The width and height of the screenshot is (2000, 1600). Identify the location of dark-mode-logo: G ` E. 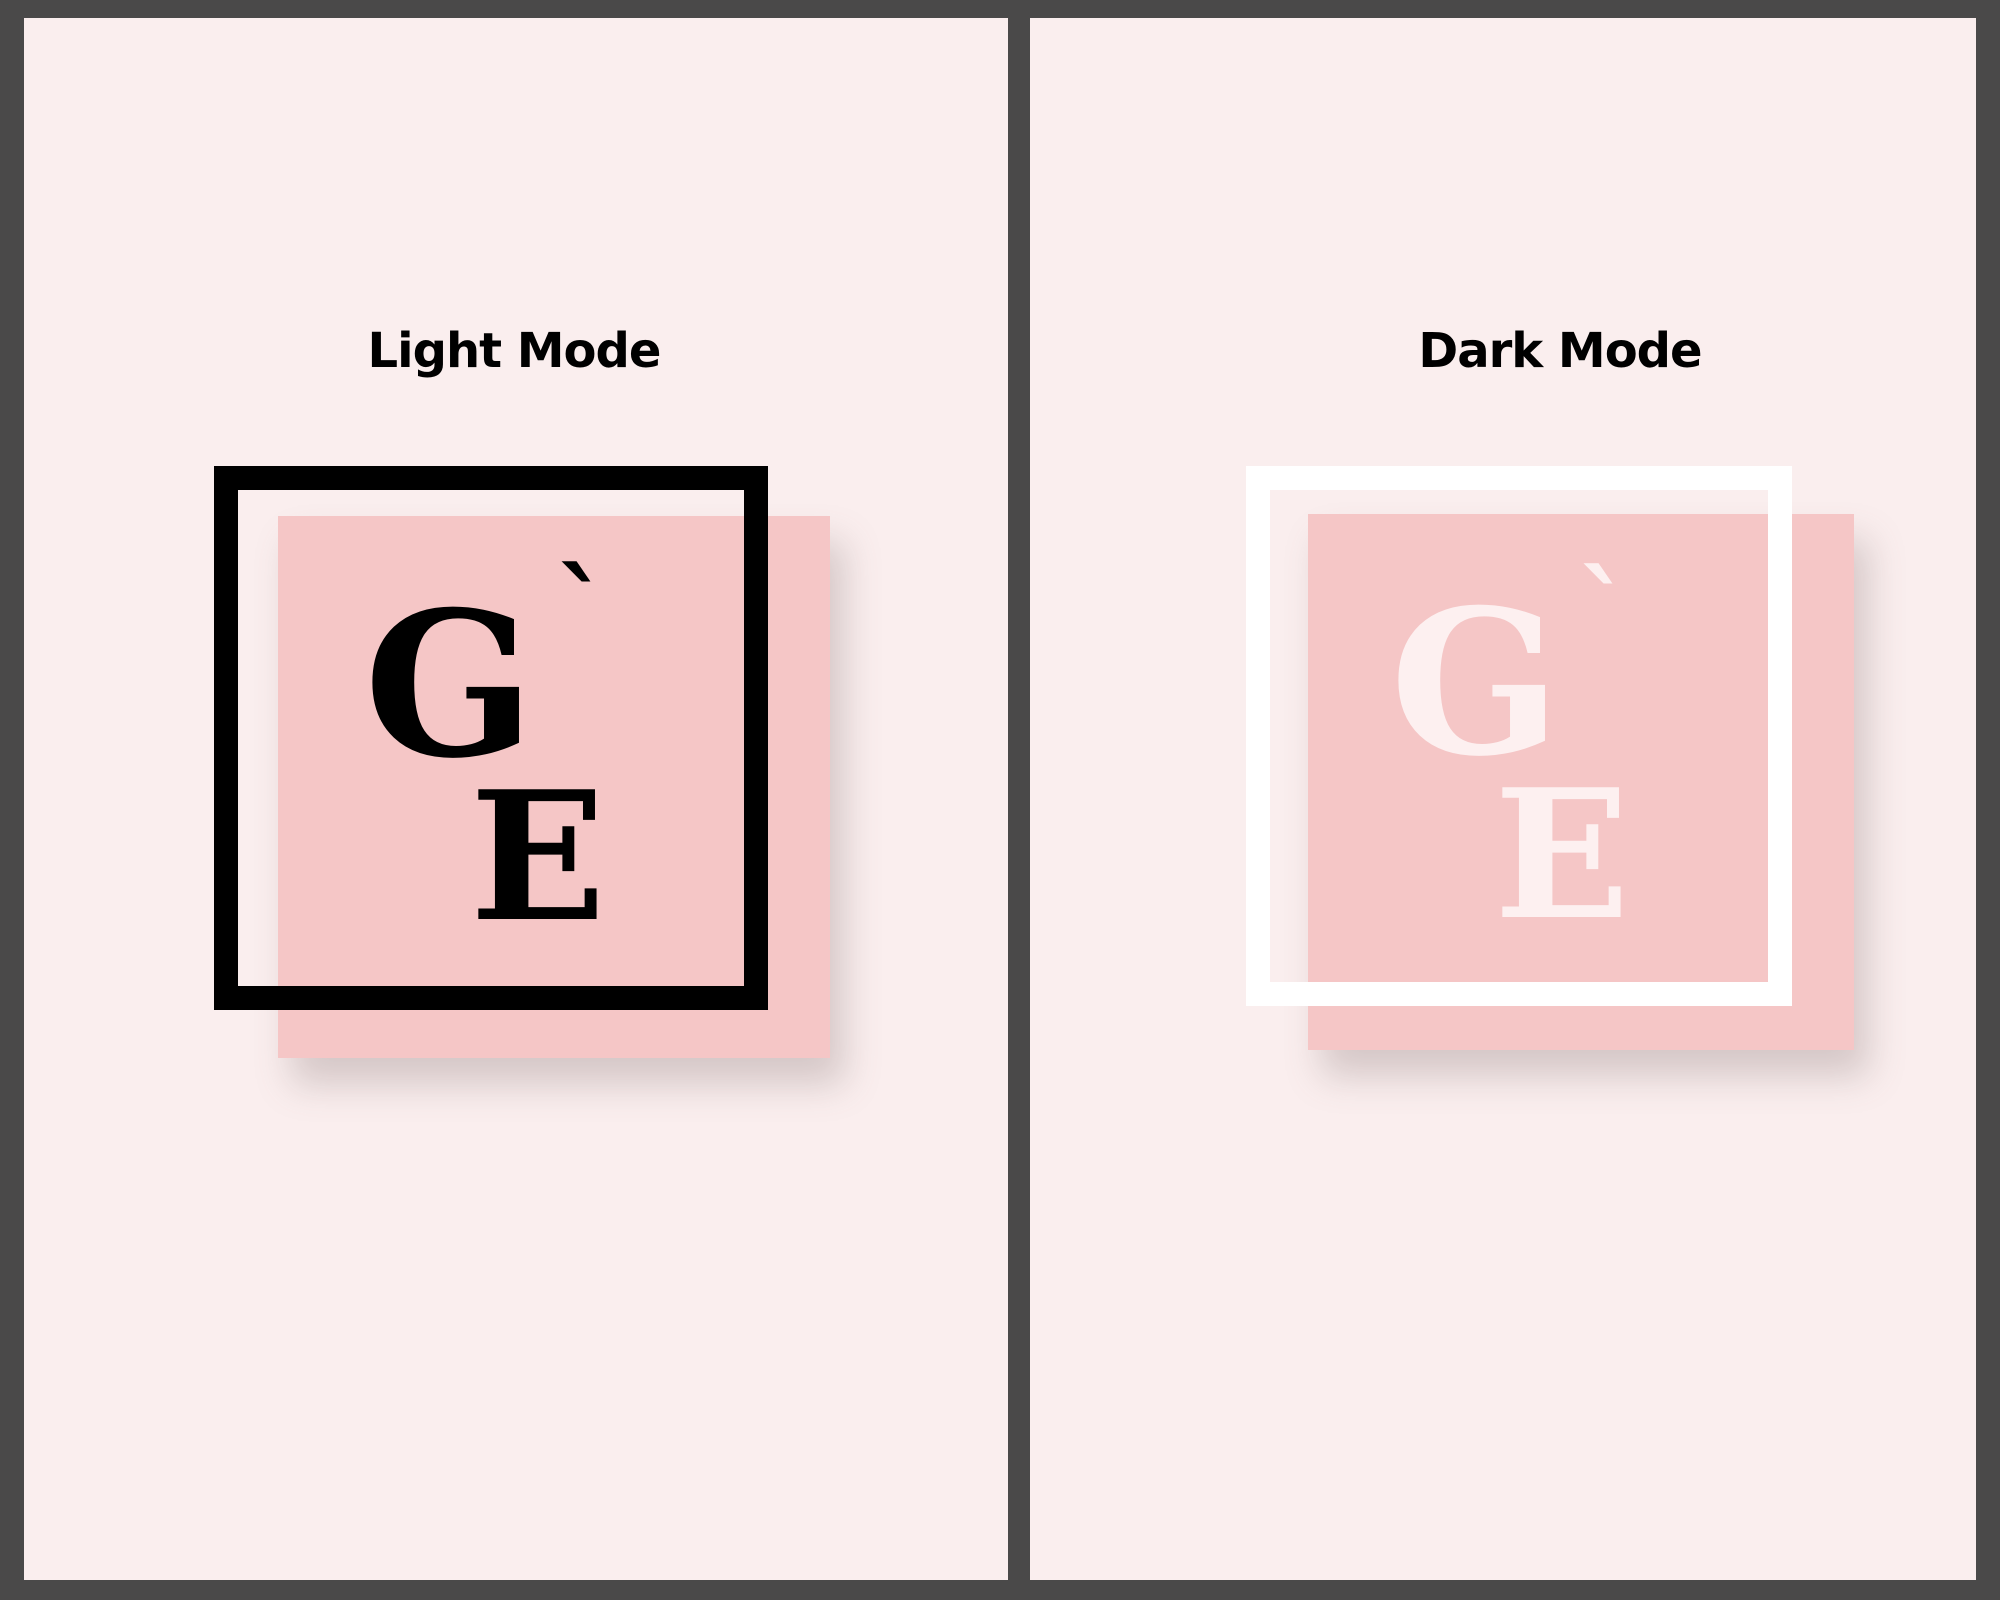
(1566, 786).